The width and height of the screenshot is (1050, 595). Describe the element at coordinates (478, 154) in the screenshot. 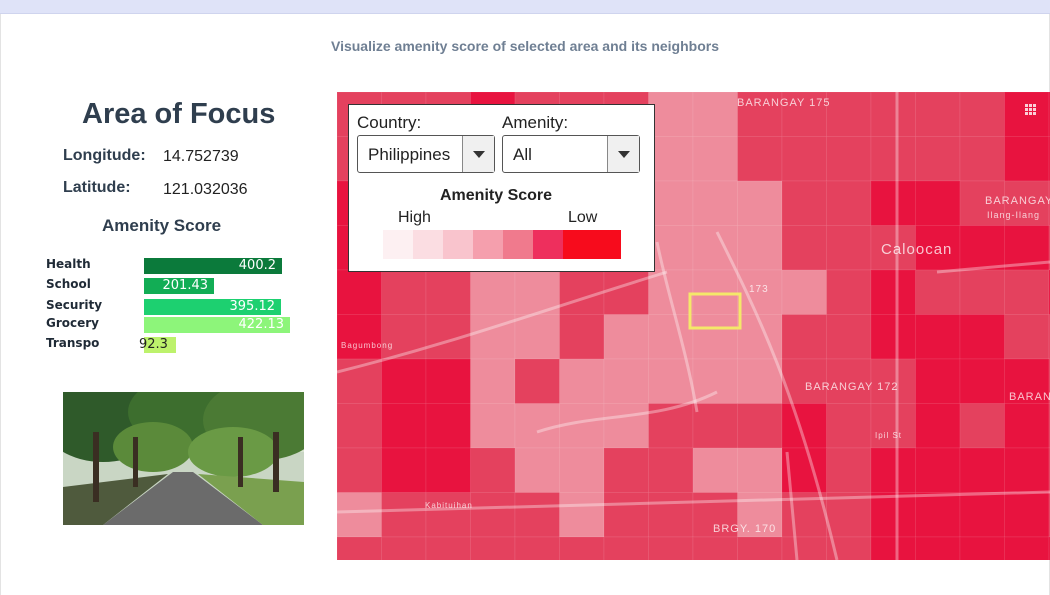

I see `chevron-down-icon` at that location.